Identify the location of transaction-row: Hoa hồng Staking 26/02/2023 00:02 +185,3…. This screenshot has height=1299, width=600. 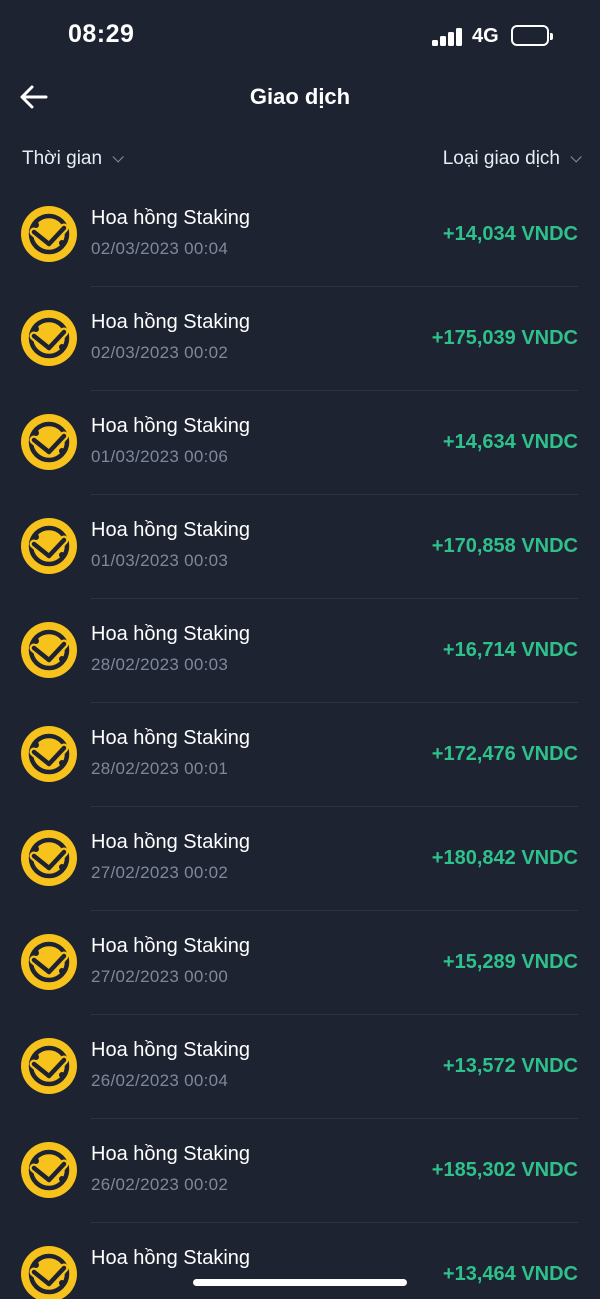
(300, 1171).